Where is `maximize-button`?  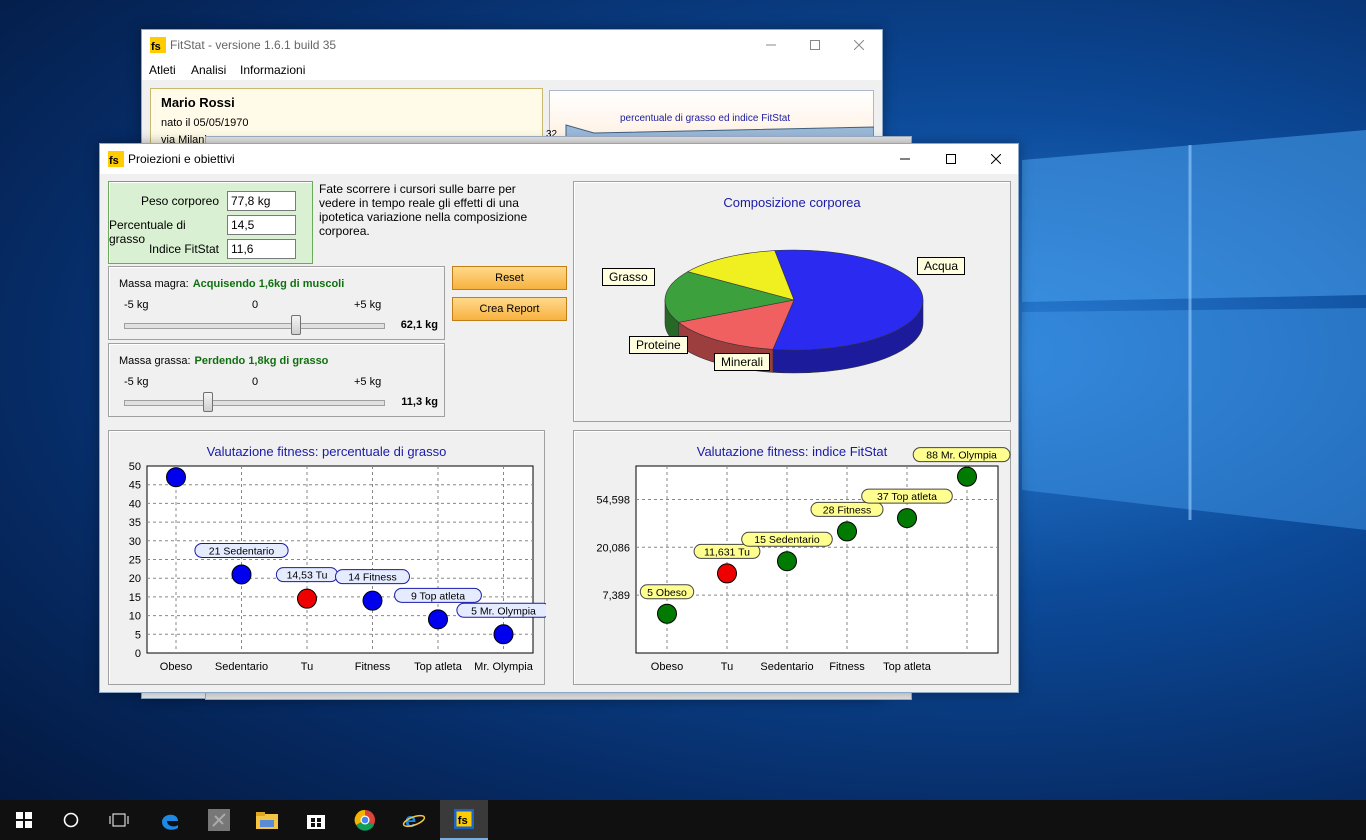
maximize-button is located at coordinates (815, 45).